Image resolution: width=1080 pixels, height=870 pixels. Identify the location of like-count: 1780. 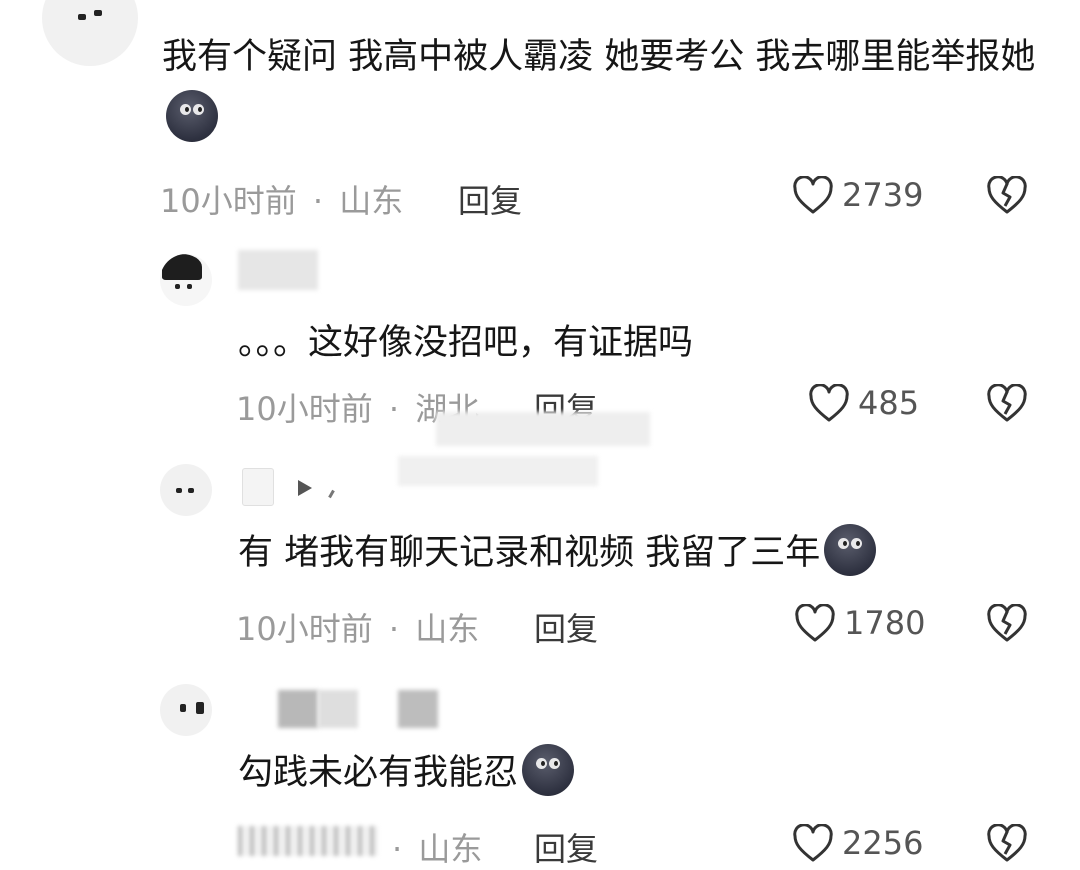
(885, 623).